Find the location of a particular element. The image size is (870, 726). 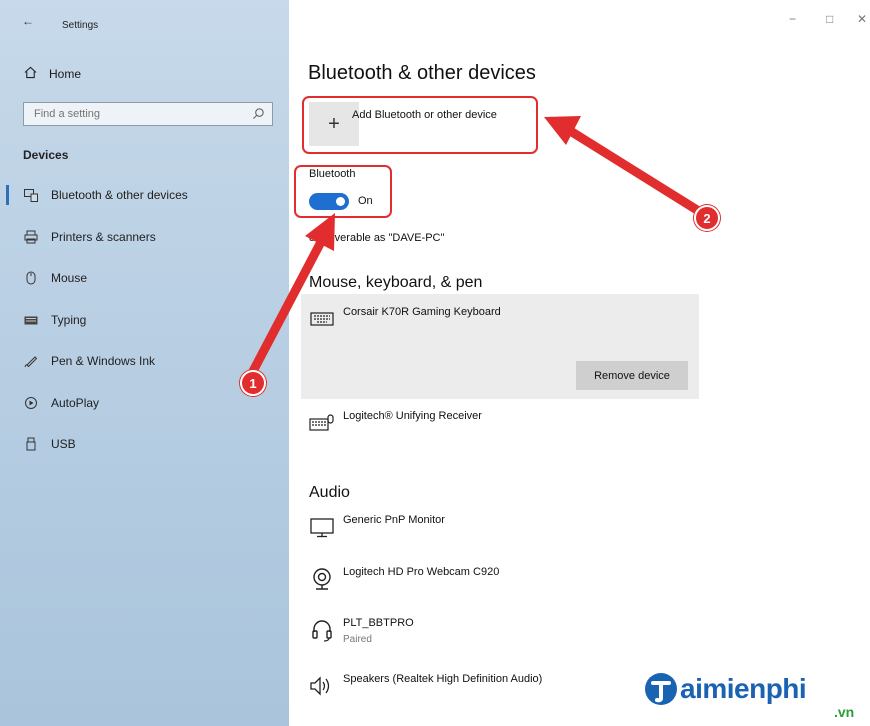

watermark-logo: aimienphi .vn is located at coordinates (749, 696).